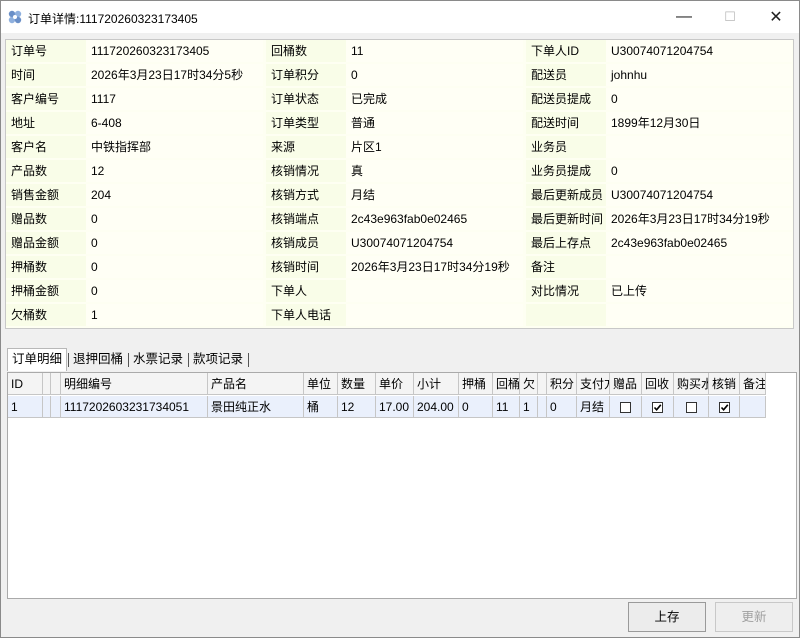 The width and height of the screenshot is (800, 638). Describe the element at coordinates (724, 384) in the screenshot. I see `grid-column-header: 核销` at that location.